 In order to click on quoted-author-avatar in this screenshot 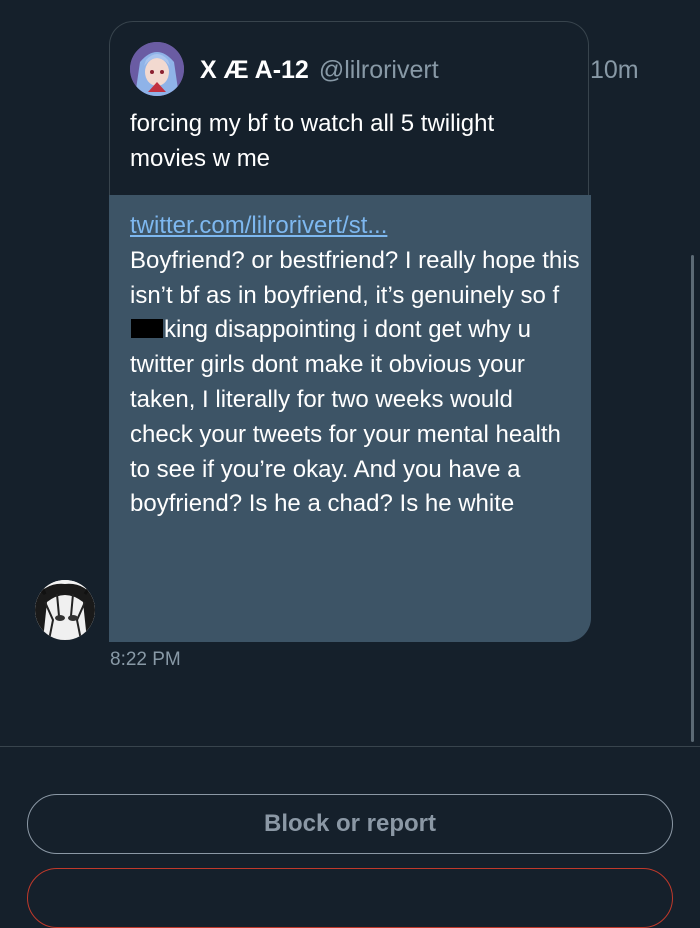, I will do `click(157, 69)`.